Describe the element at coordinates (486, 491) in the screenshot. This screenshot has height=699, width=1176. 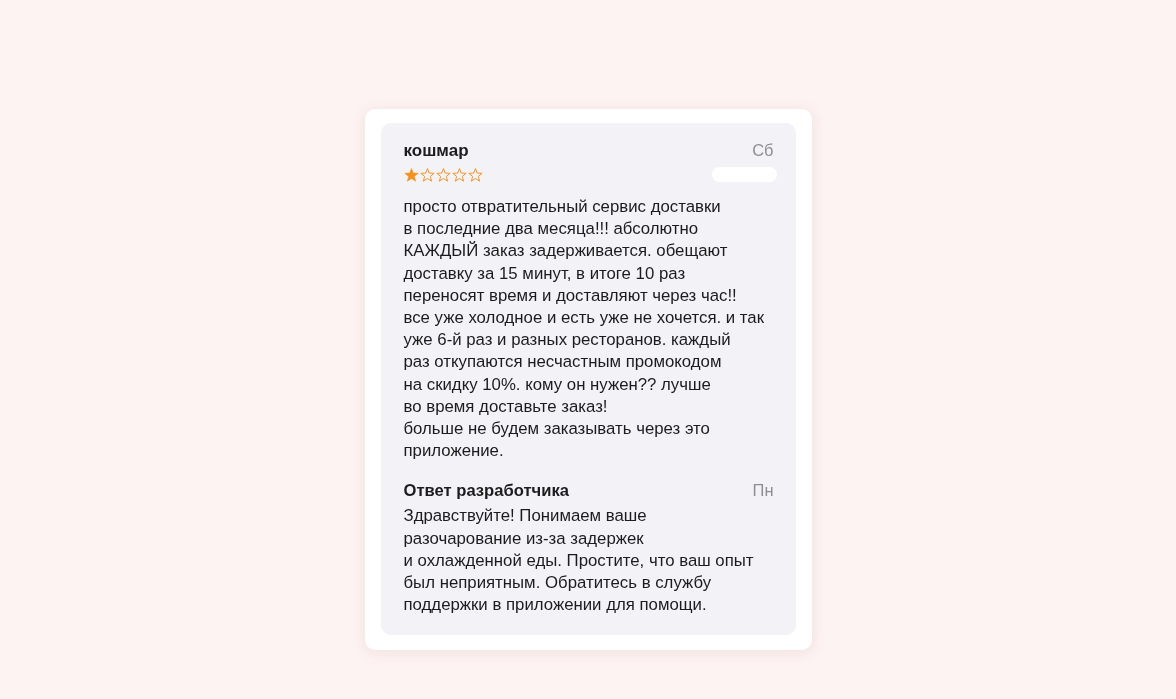
I see `response-title: Ответ разработчика` at that location.